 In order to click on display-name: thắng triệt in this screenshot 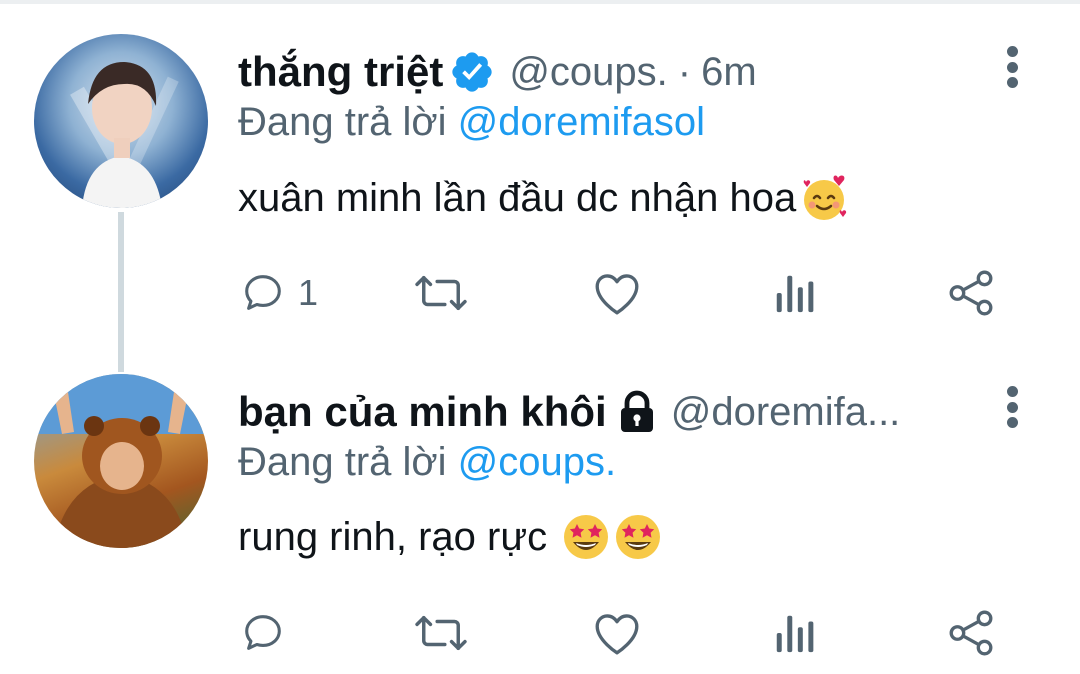, I will do `click(340, 72)`.